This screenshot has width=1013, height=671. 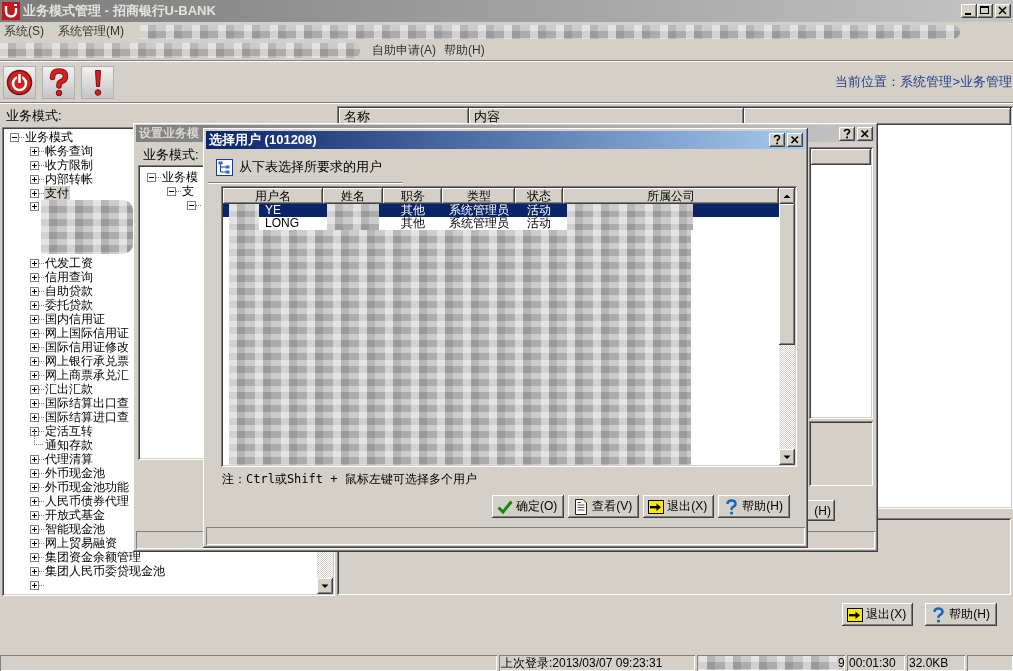 I want to click on tree-item: 定活互转, so click(x=69, y=431).